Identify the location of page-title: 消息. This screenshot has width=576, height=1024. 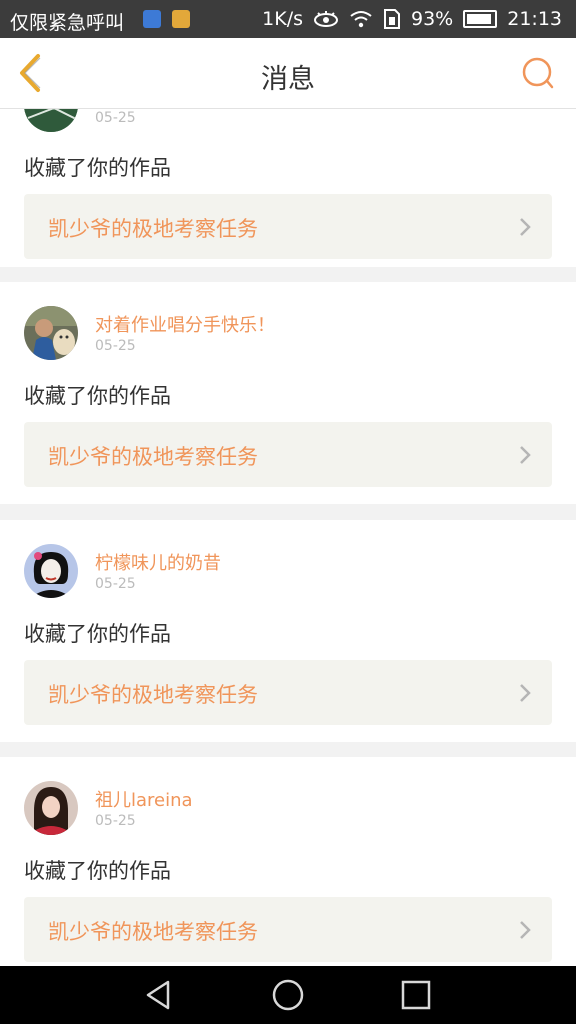
(288, 79).